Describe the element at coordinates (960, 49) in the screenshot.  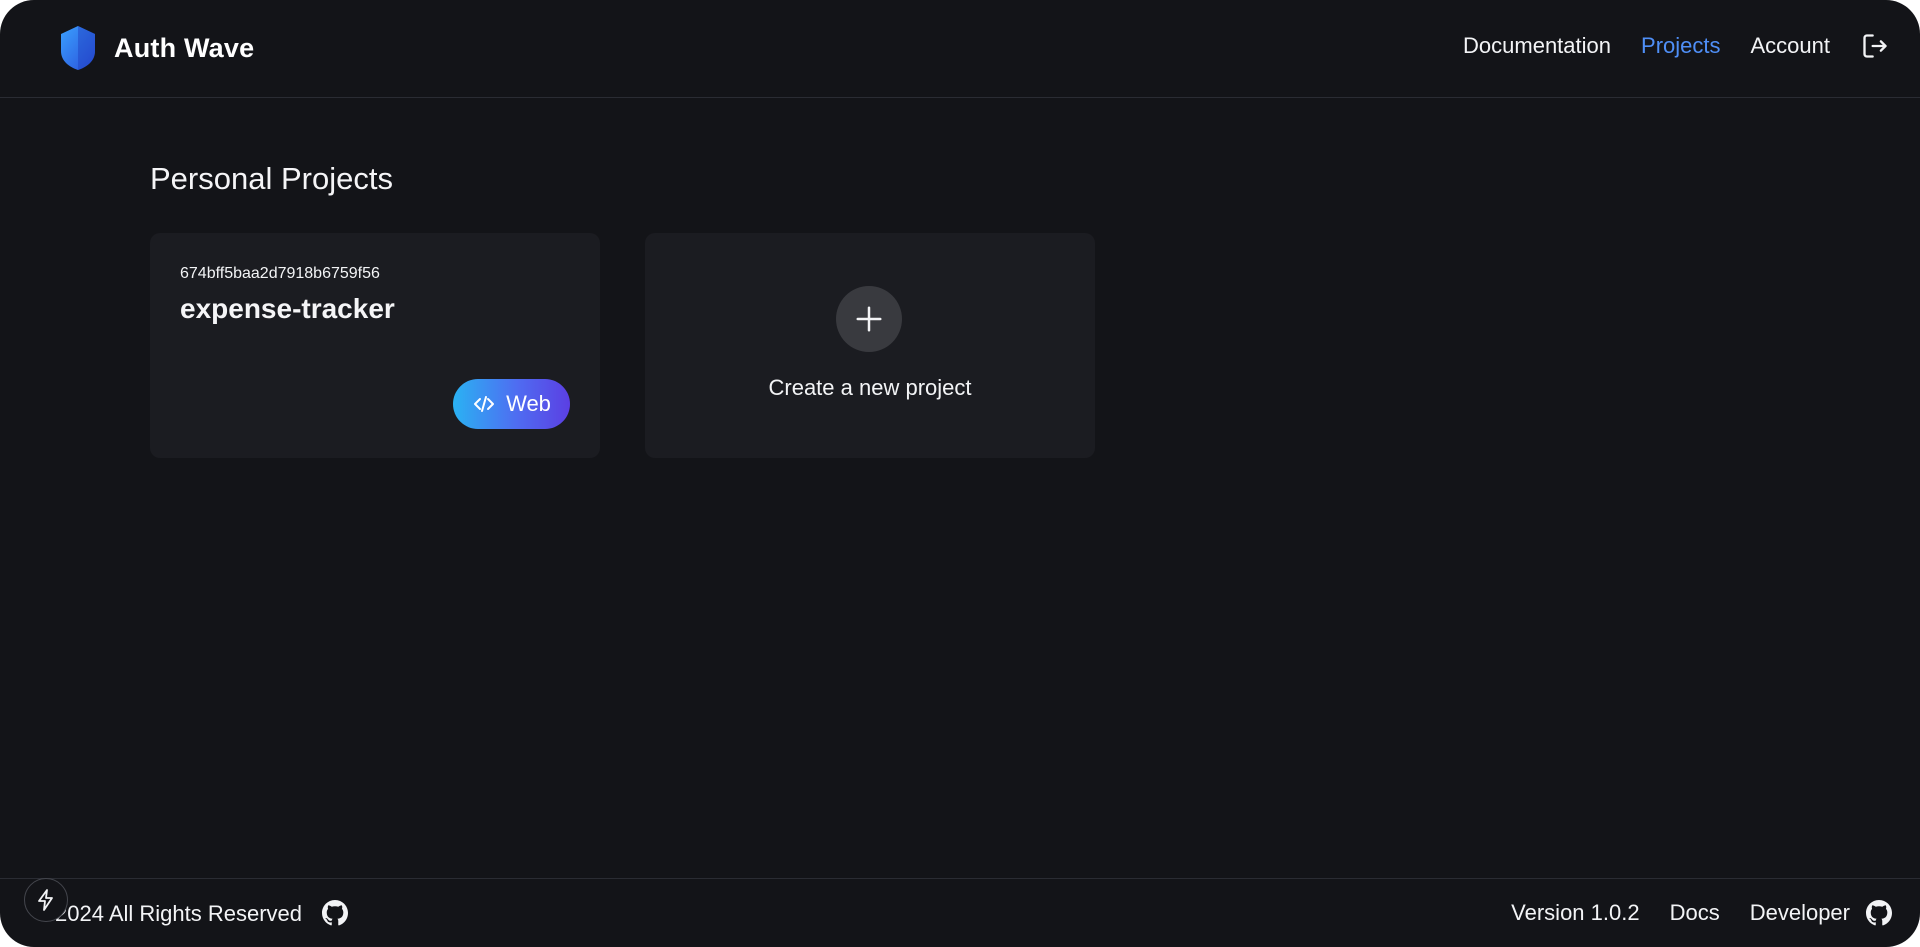
I see `top-navbar: Auth Wave Documentation Projects Account` at that location.